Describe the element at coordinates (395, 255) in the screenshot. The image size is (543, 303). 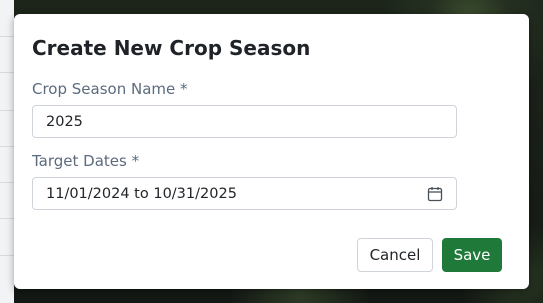
I see `cancel-button: Cancel` at that location.